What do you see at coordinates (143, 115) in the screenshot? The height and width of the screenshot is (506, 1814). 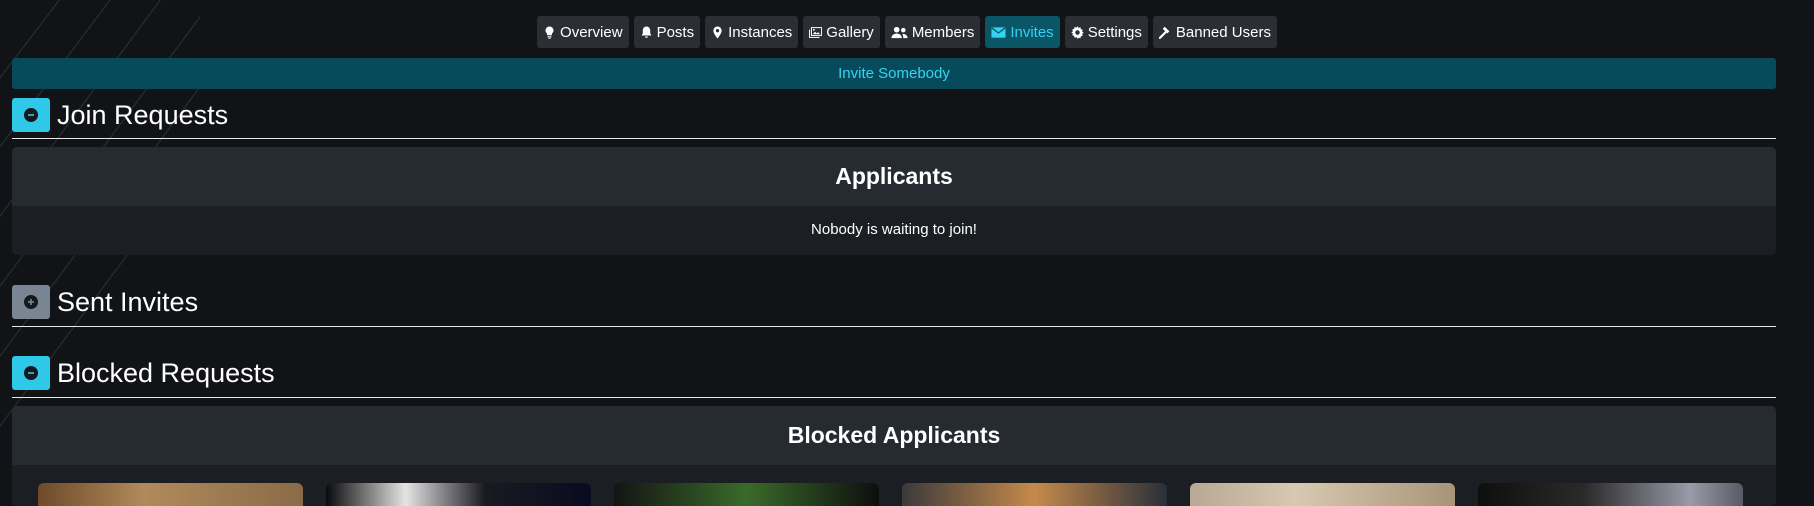 I see `join-requests-title: Join Requests` at bounding box center [143, 115].